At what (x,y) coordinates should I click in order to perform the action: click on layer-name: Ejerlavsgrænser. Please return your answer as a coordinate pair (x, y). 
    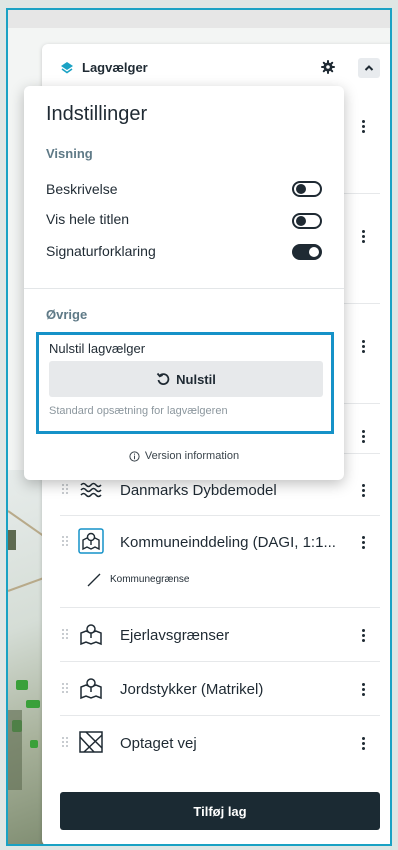
    Looking at the image, I should click on (175, 635).